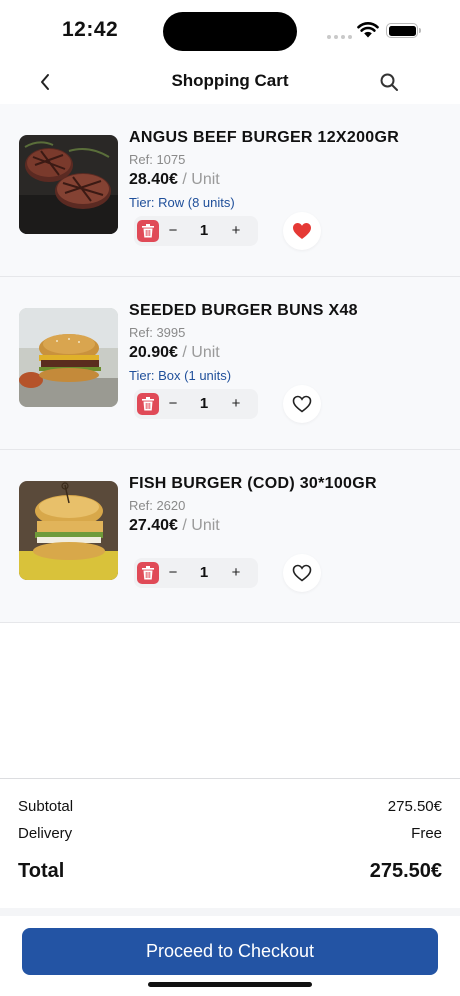 The width and height of the screenshot is (460, 996). What do you see at coordinates (230, 82) in the screenshot?
I see `nav-bar: Shopping Cart` at bounding box center [230, 82].